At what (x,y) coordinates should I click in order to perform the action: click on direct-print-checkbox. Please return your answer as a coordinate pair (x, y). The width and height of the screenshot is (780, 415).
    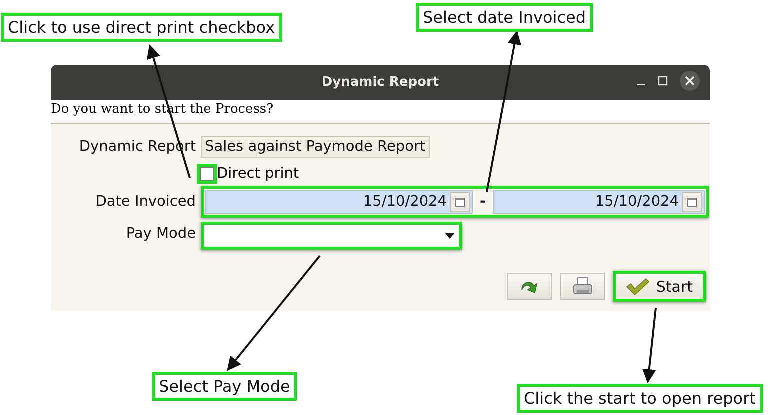
    Looking at the image, I should click on (207, 174).